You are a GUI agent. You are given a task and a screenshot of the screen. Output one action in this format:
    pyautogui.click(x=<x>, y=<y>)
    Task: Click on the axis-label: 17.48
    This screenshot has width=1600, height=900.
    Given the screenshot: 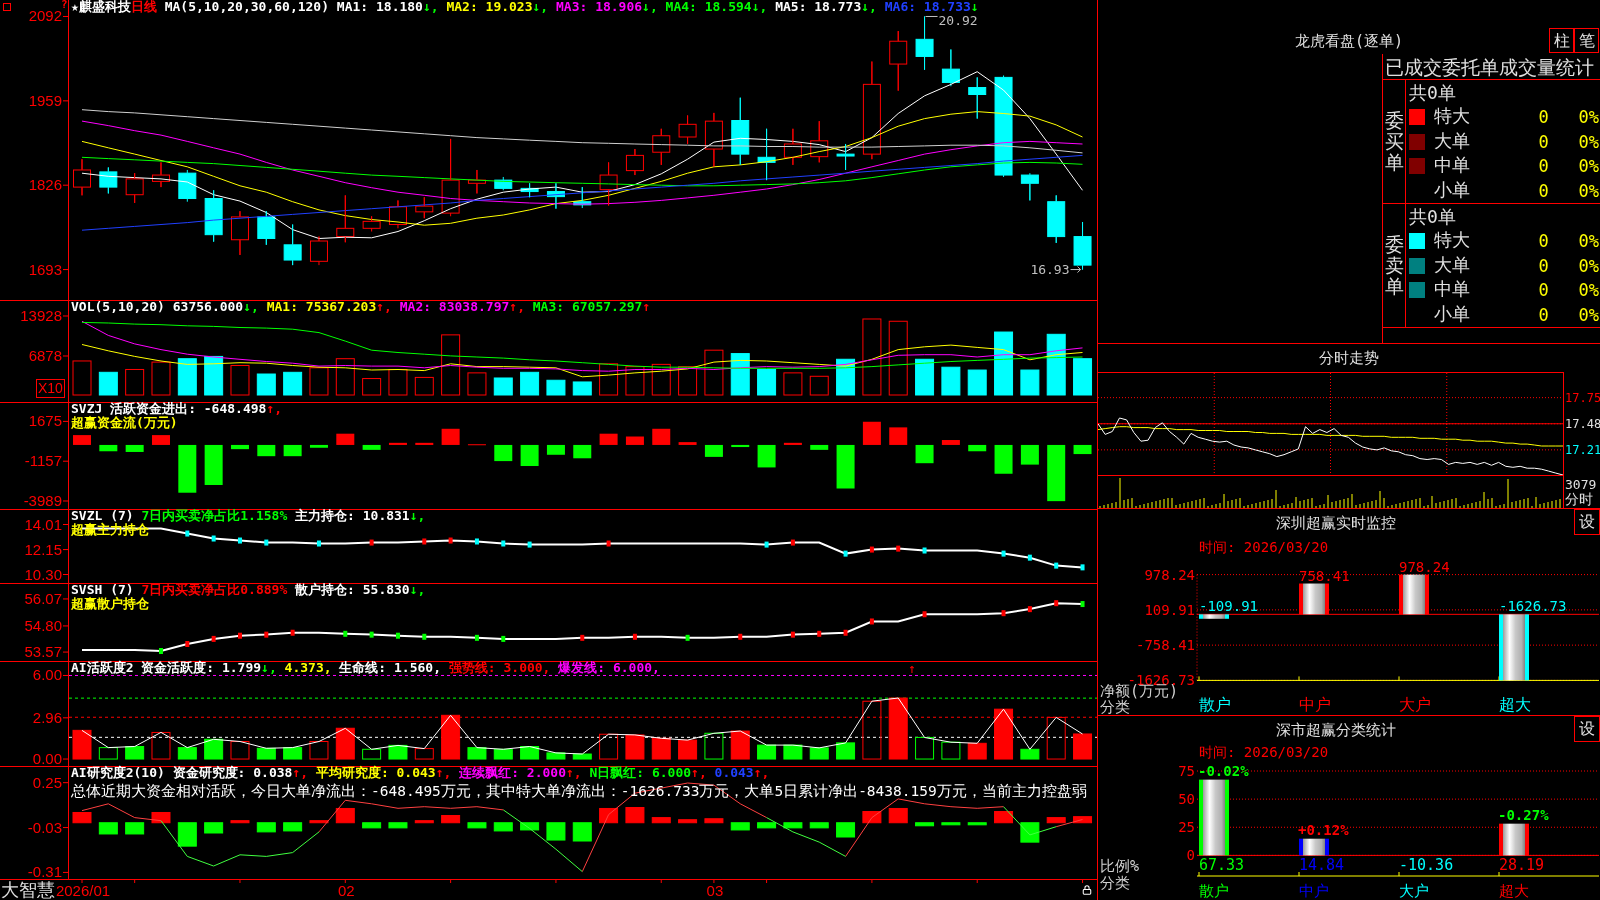 What is the action you would take?
    pyautogui.click(x=1582, y=423)
    